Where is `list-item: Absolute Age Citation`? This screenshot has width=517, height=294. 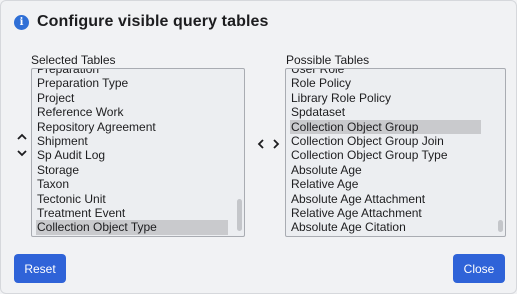 list-item: Absolute Age Citation is located at coordinates (385, 227).